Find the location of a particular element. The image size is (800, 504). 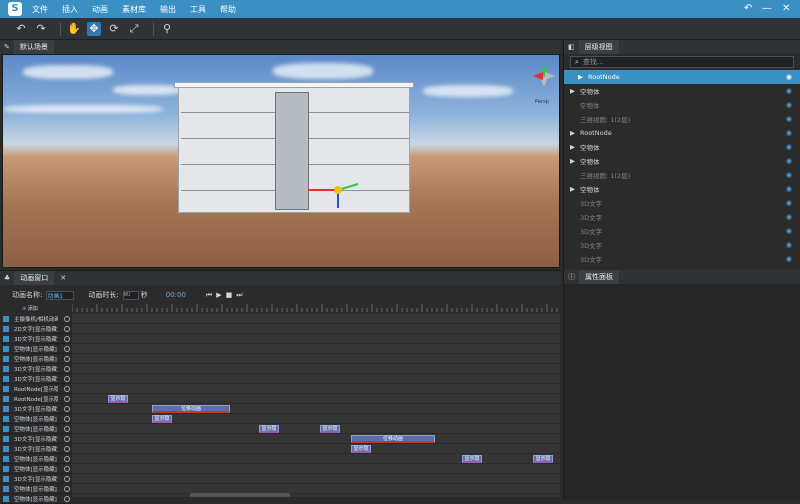

menu-help: 帮助 is located at coordinates (228, 9).